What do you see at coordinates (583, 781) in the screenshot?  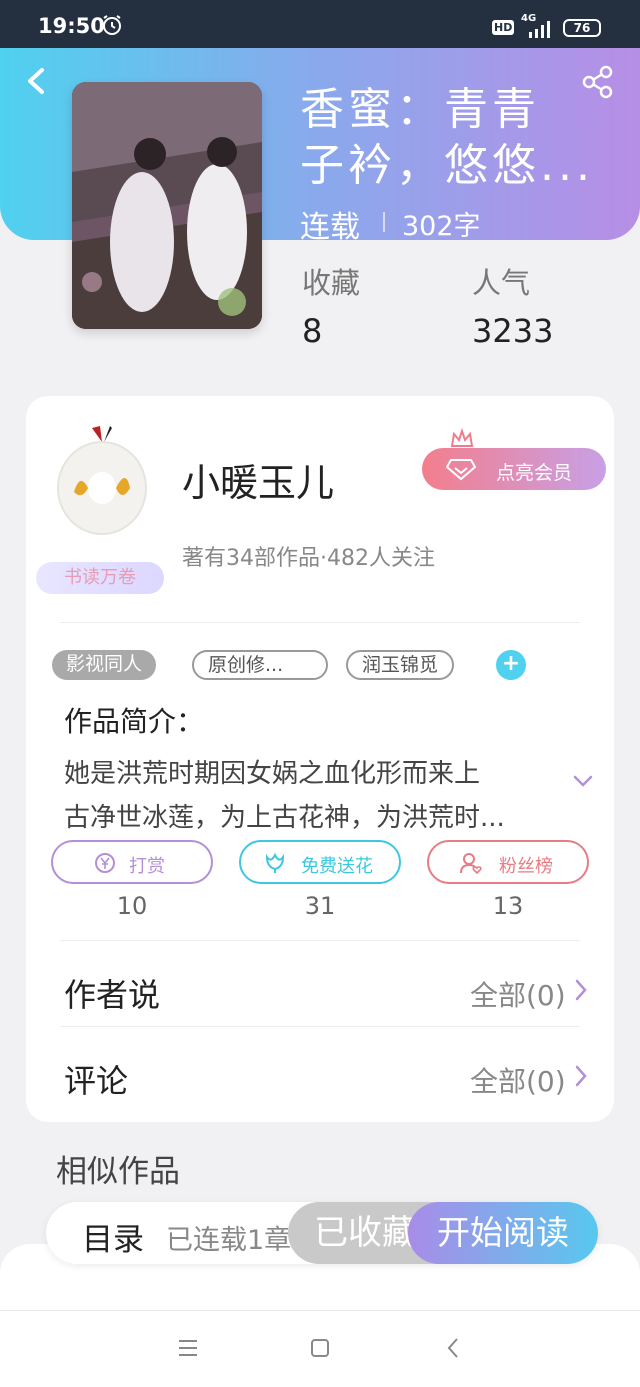 I see `chevron-down-icon` at bounding box center [583, 781].